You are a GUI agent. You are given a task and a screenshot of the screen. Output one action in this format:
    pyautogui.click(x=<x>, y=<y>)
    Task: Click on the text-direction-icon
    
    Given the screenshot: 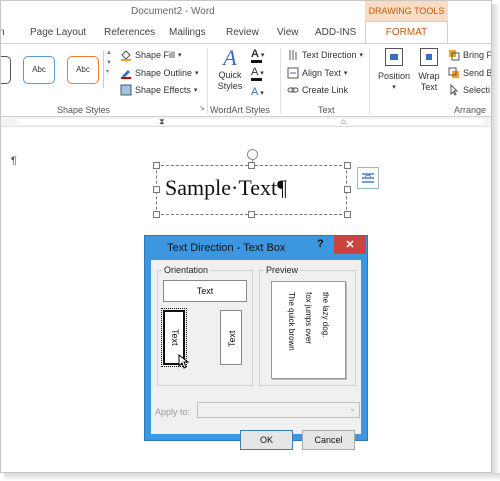 What is the action you would take?
    pyautogui.click(x=293, y=55)
    